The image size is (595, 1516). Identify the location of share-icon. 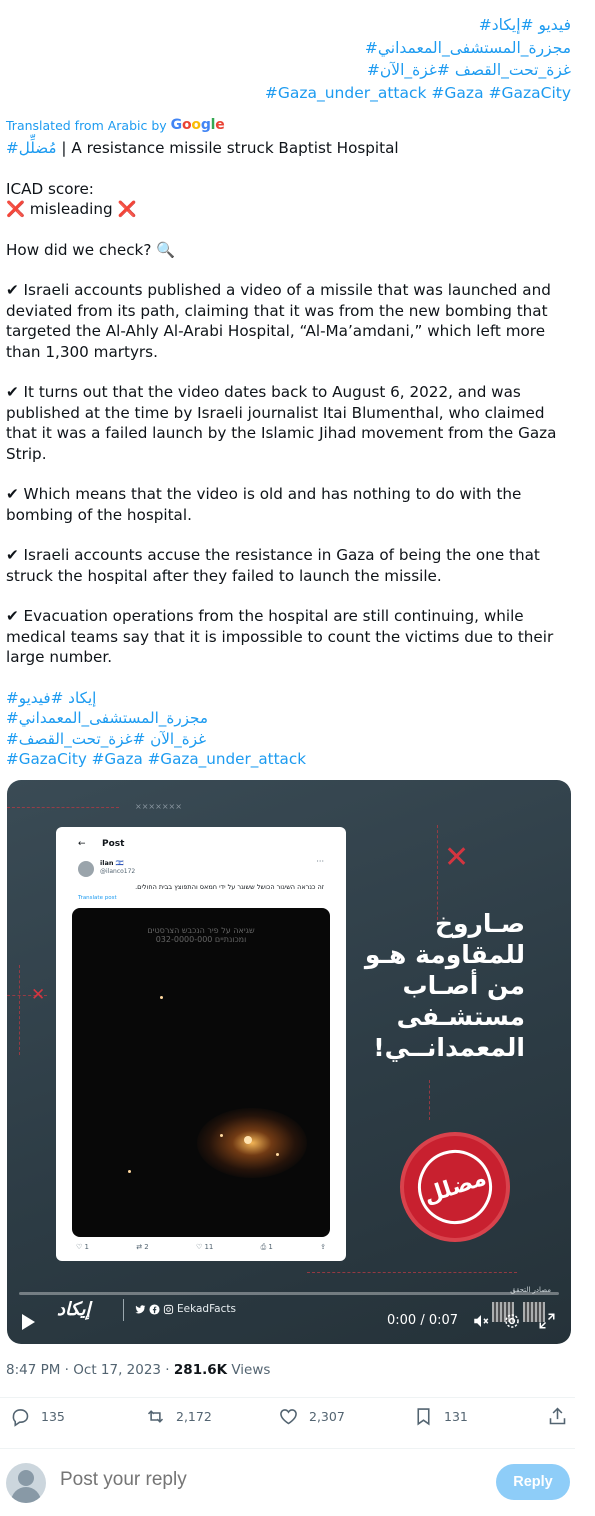
(557, 1416).